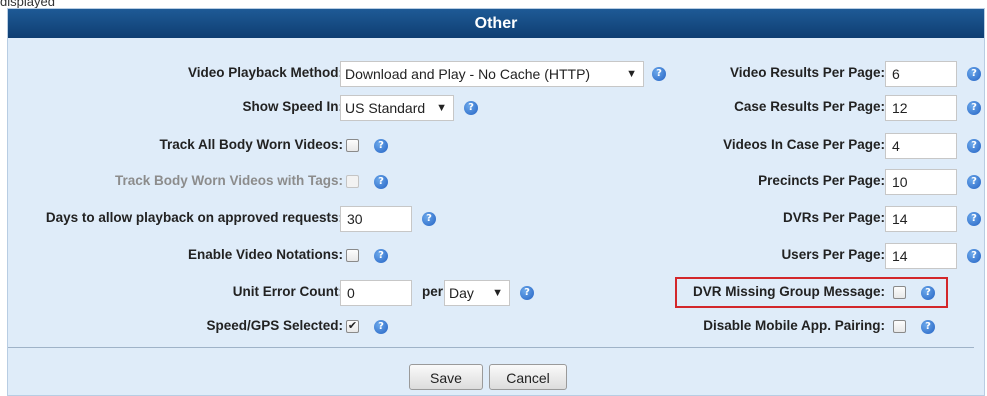  What do you see at coordinates (921, 182) in the screenshot?
I see `precincts-input: 10` at bounding box center [921, 182].